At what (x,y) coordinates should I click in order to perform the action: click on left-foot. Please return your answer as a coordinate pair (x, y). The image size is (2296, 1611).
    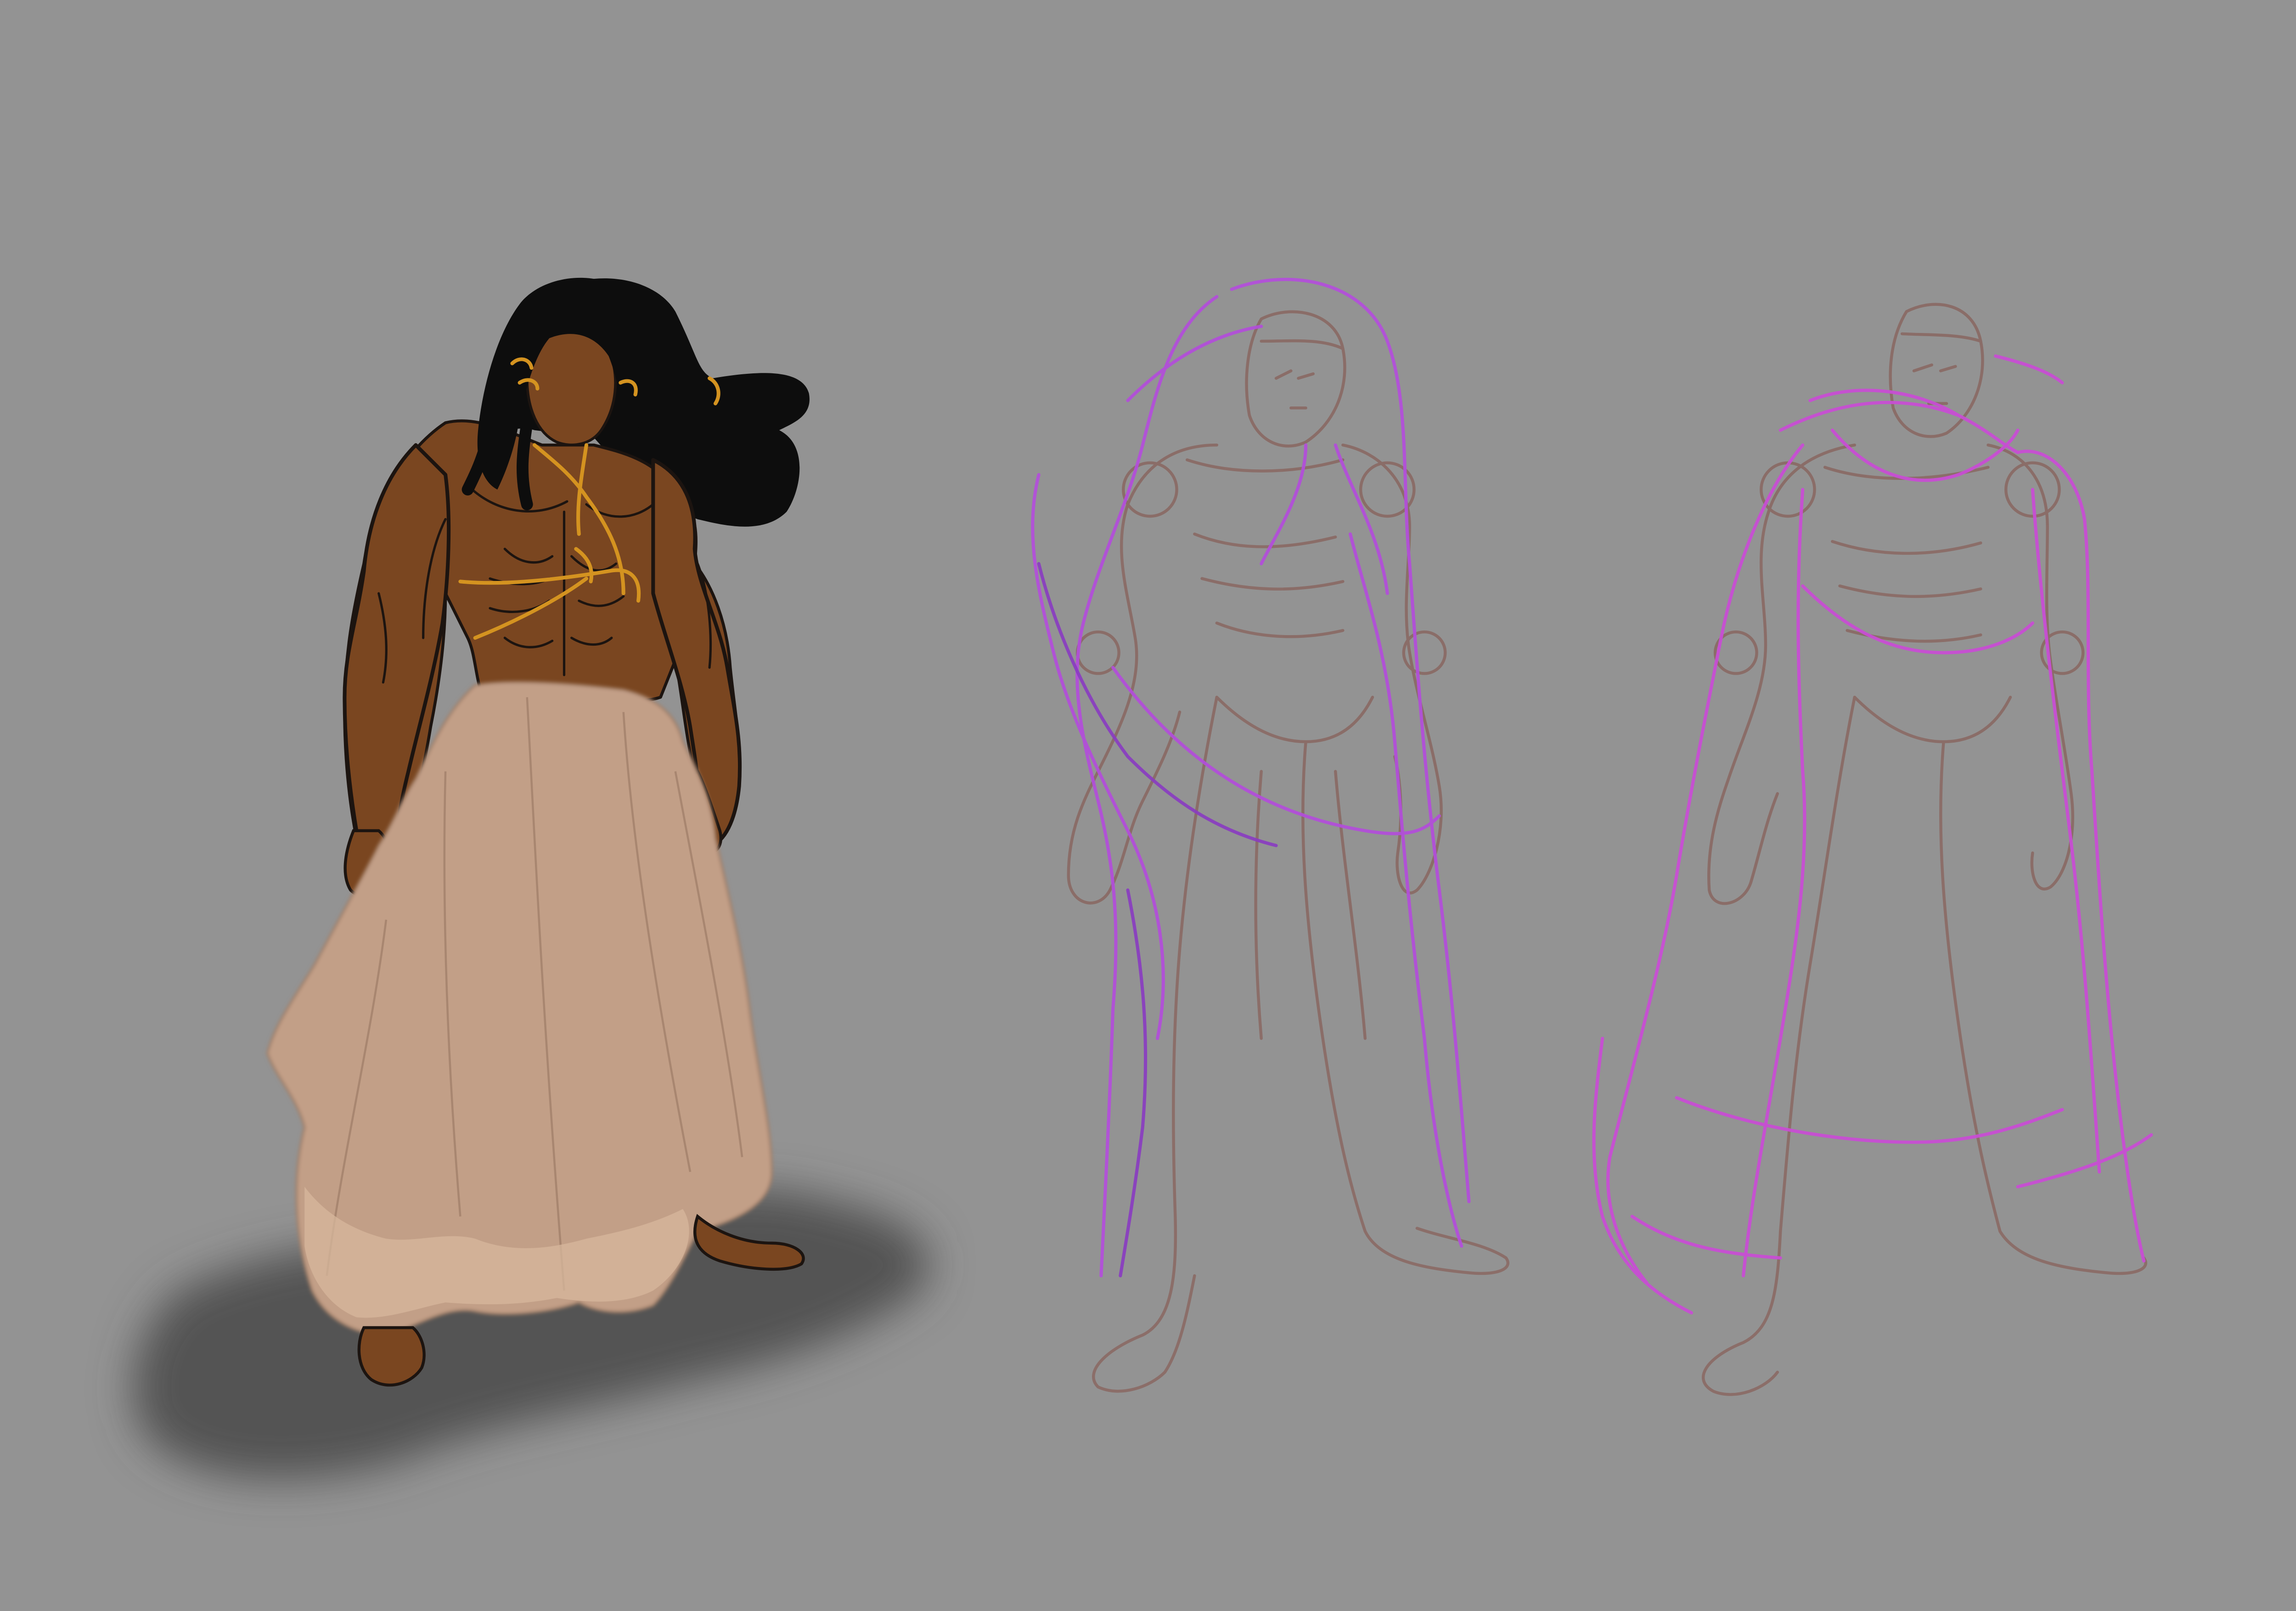
    Looking at the image, I should click on (391, 1357).